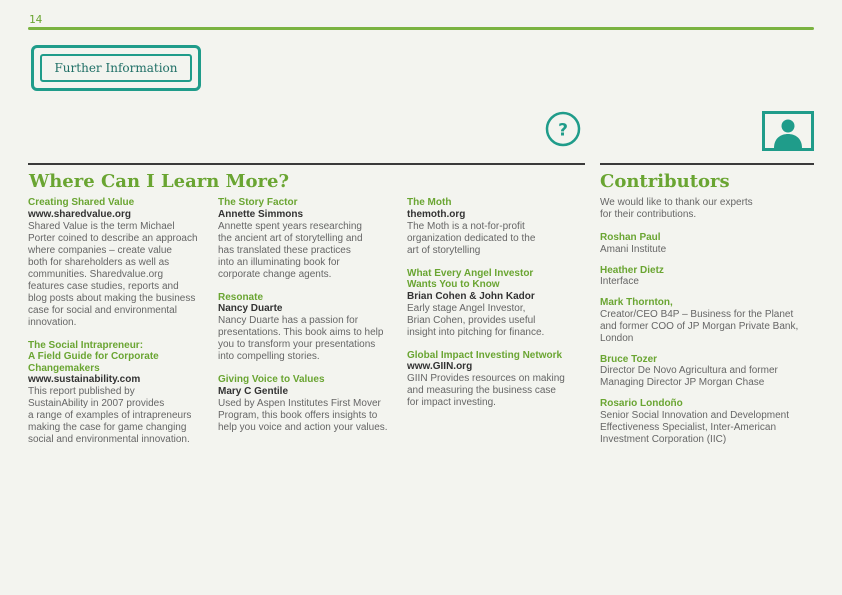 This screenshot has width=842, height=595. I want to click on text-line: SustainAbility in 2007 provides, so click(96, 403).